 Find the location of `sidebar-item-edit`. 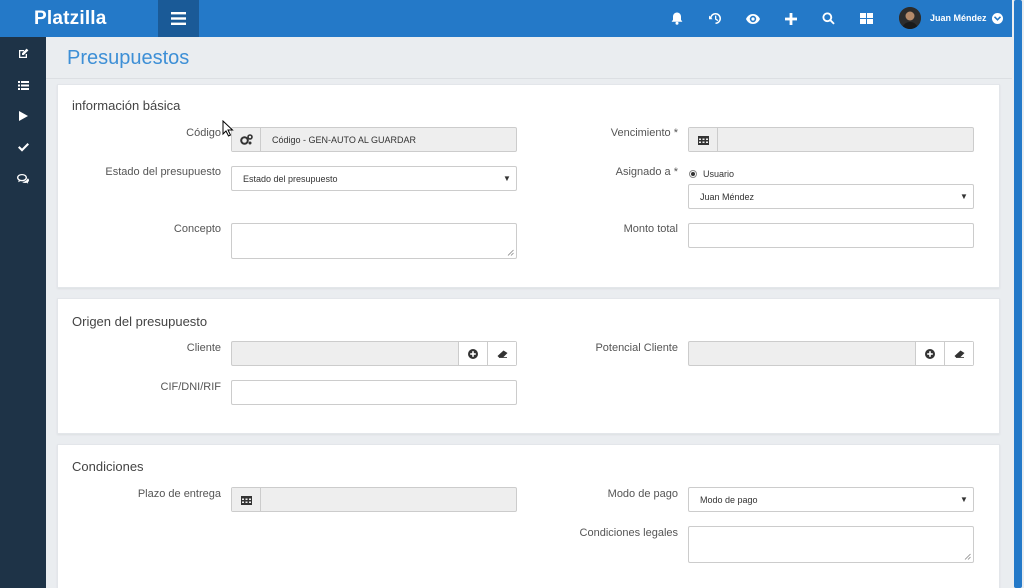

sidebar-item-edit is located at coordinates (23, 53).